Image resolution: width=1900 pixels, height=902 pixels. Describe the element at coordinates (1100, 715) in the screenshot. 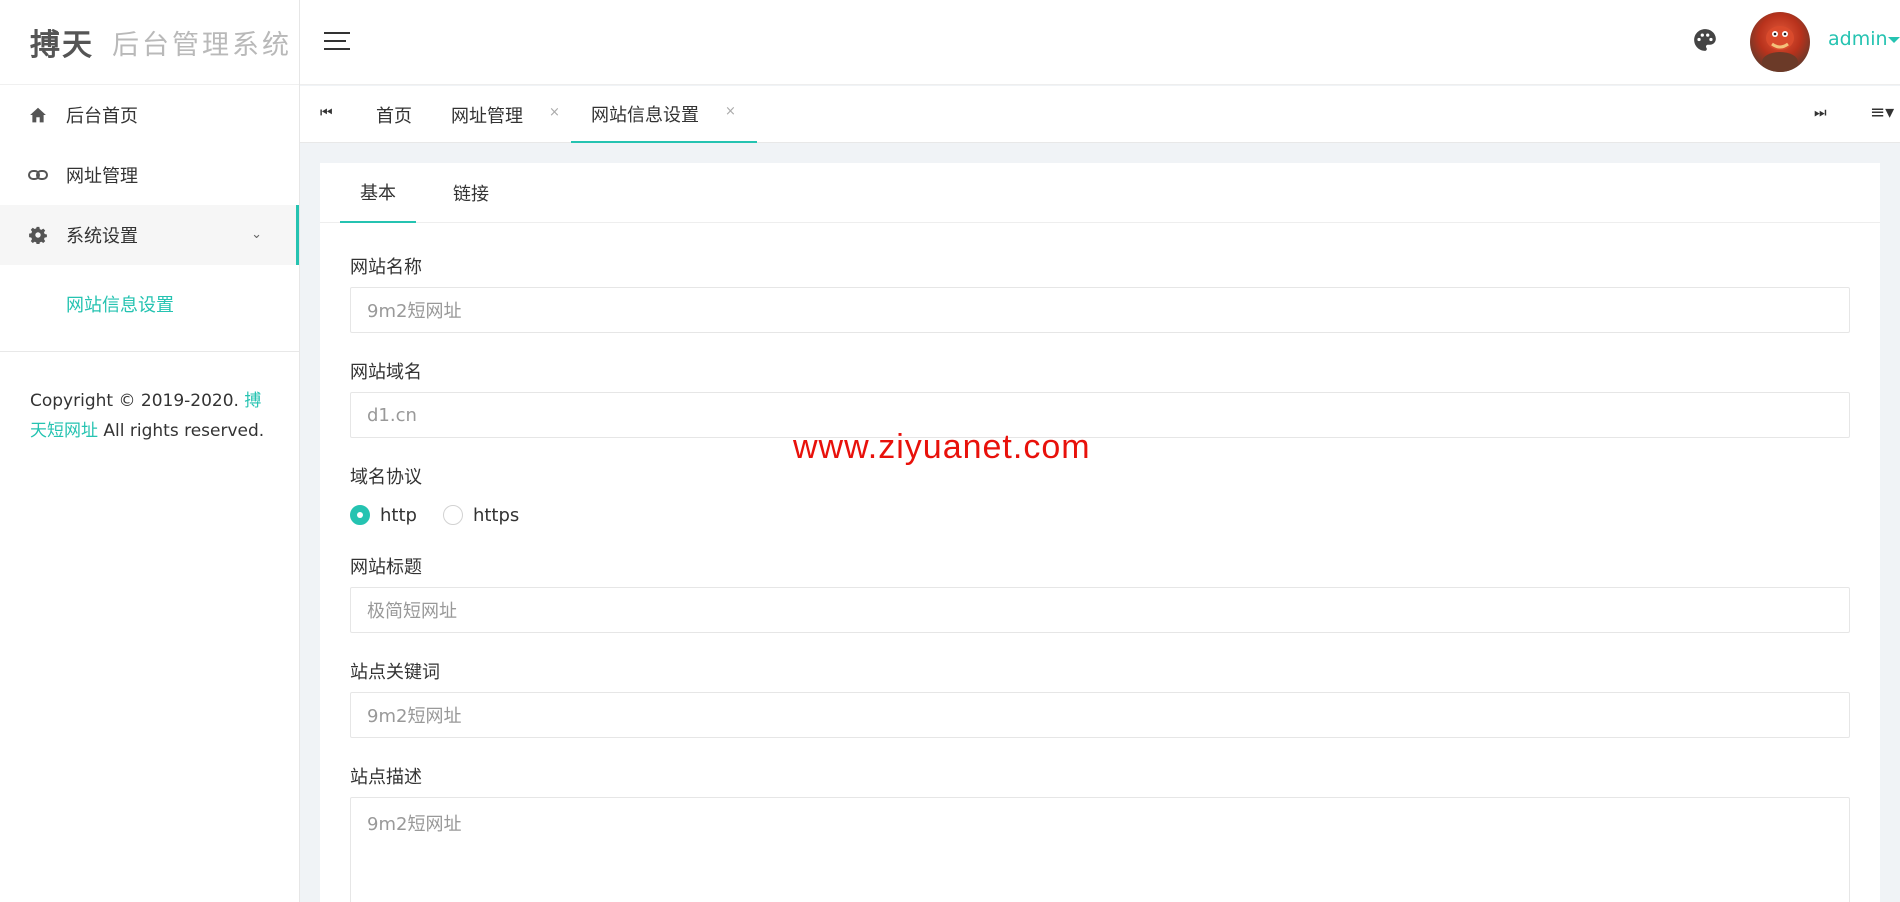

I see `keywords-input: 9m2短网址` at that location.